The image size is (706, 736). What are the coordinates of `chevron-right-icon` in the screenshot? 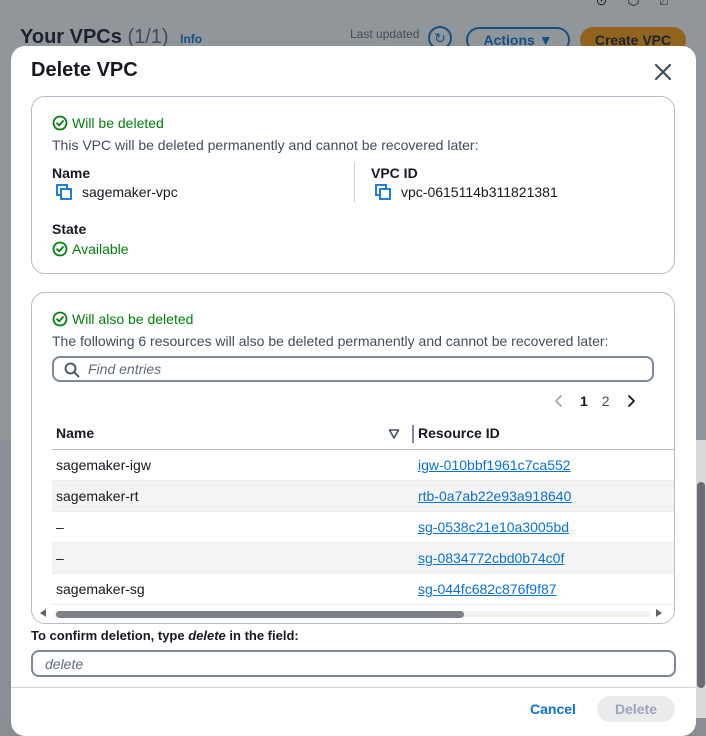 It's located at (631, 401).